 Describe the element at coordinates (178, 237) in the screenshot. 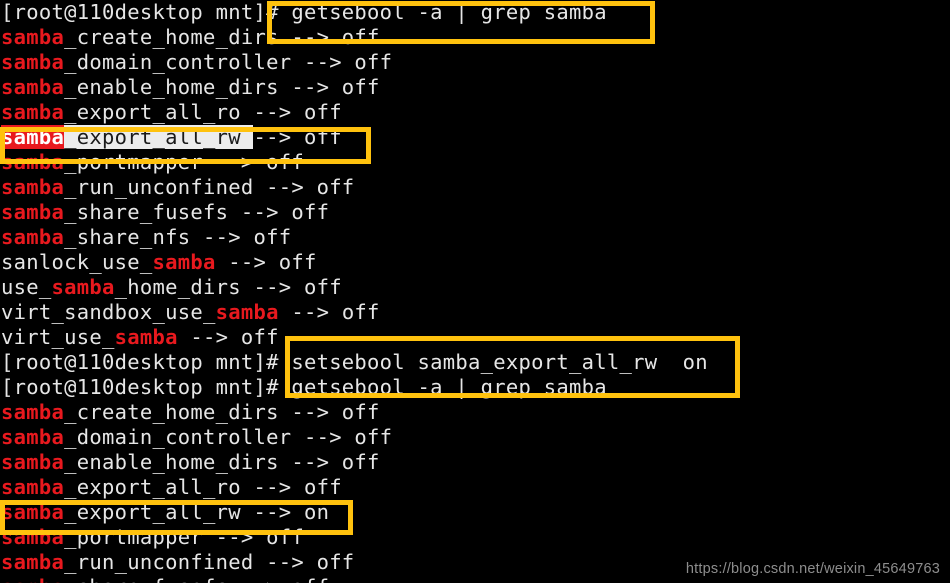

I see `boolean-text: _share_nfs --> off` at that location.